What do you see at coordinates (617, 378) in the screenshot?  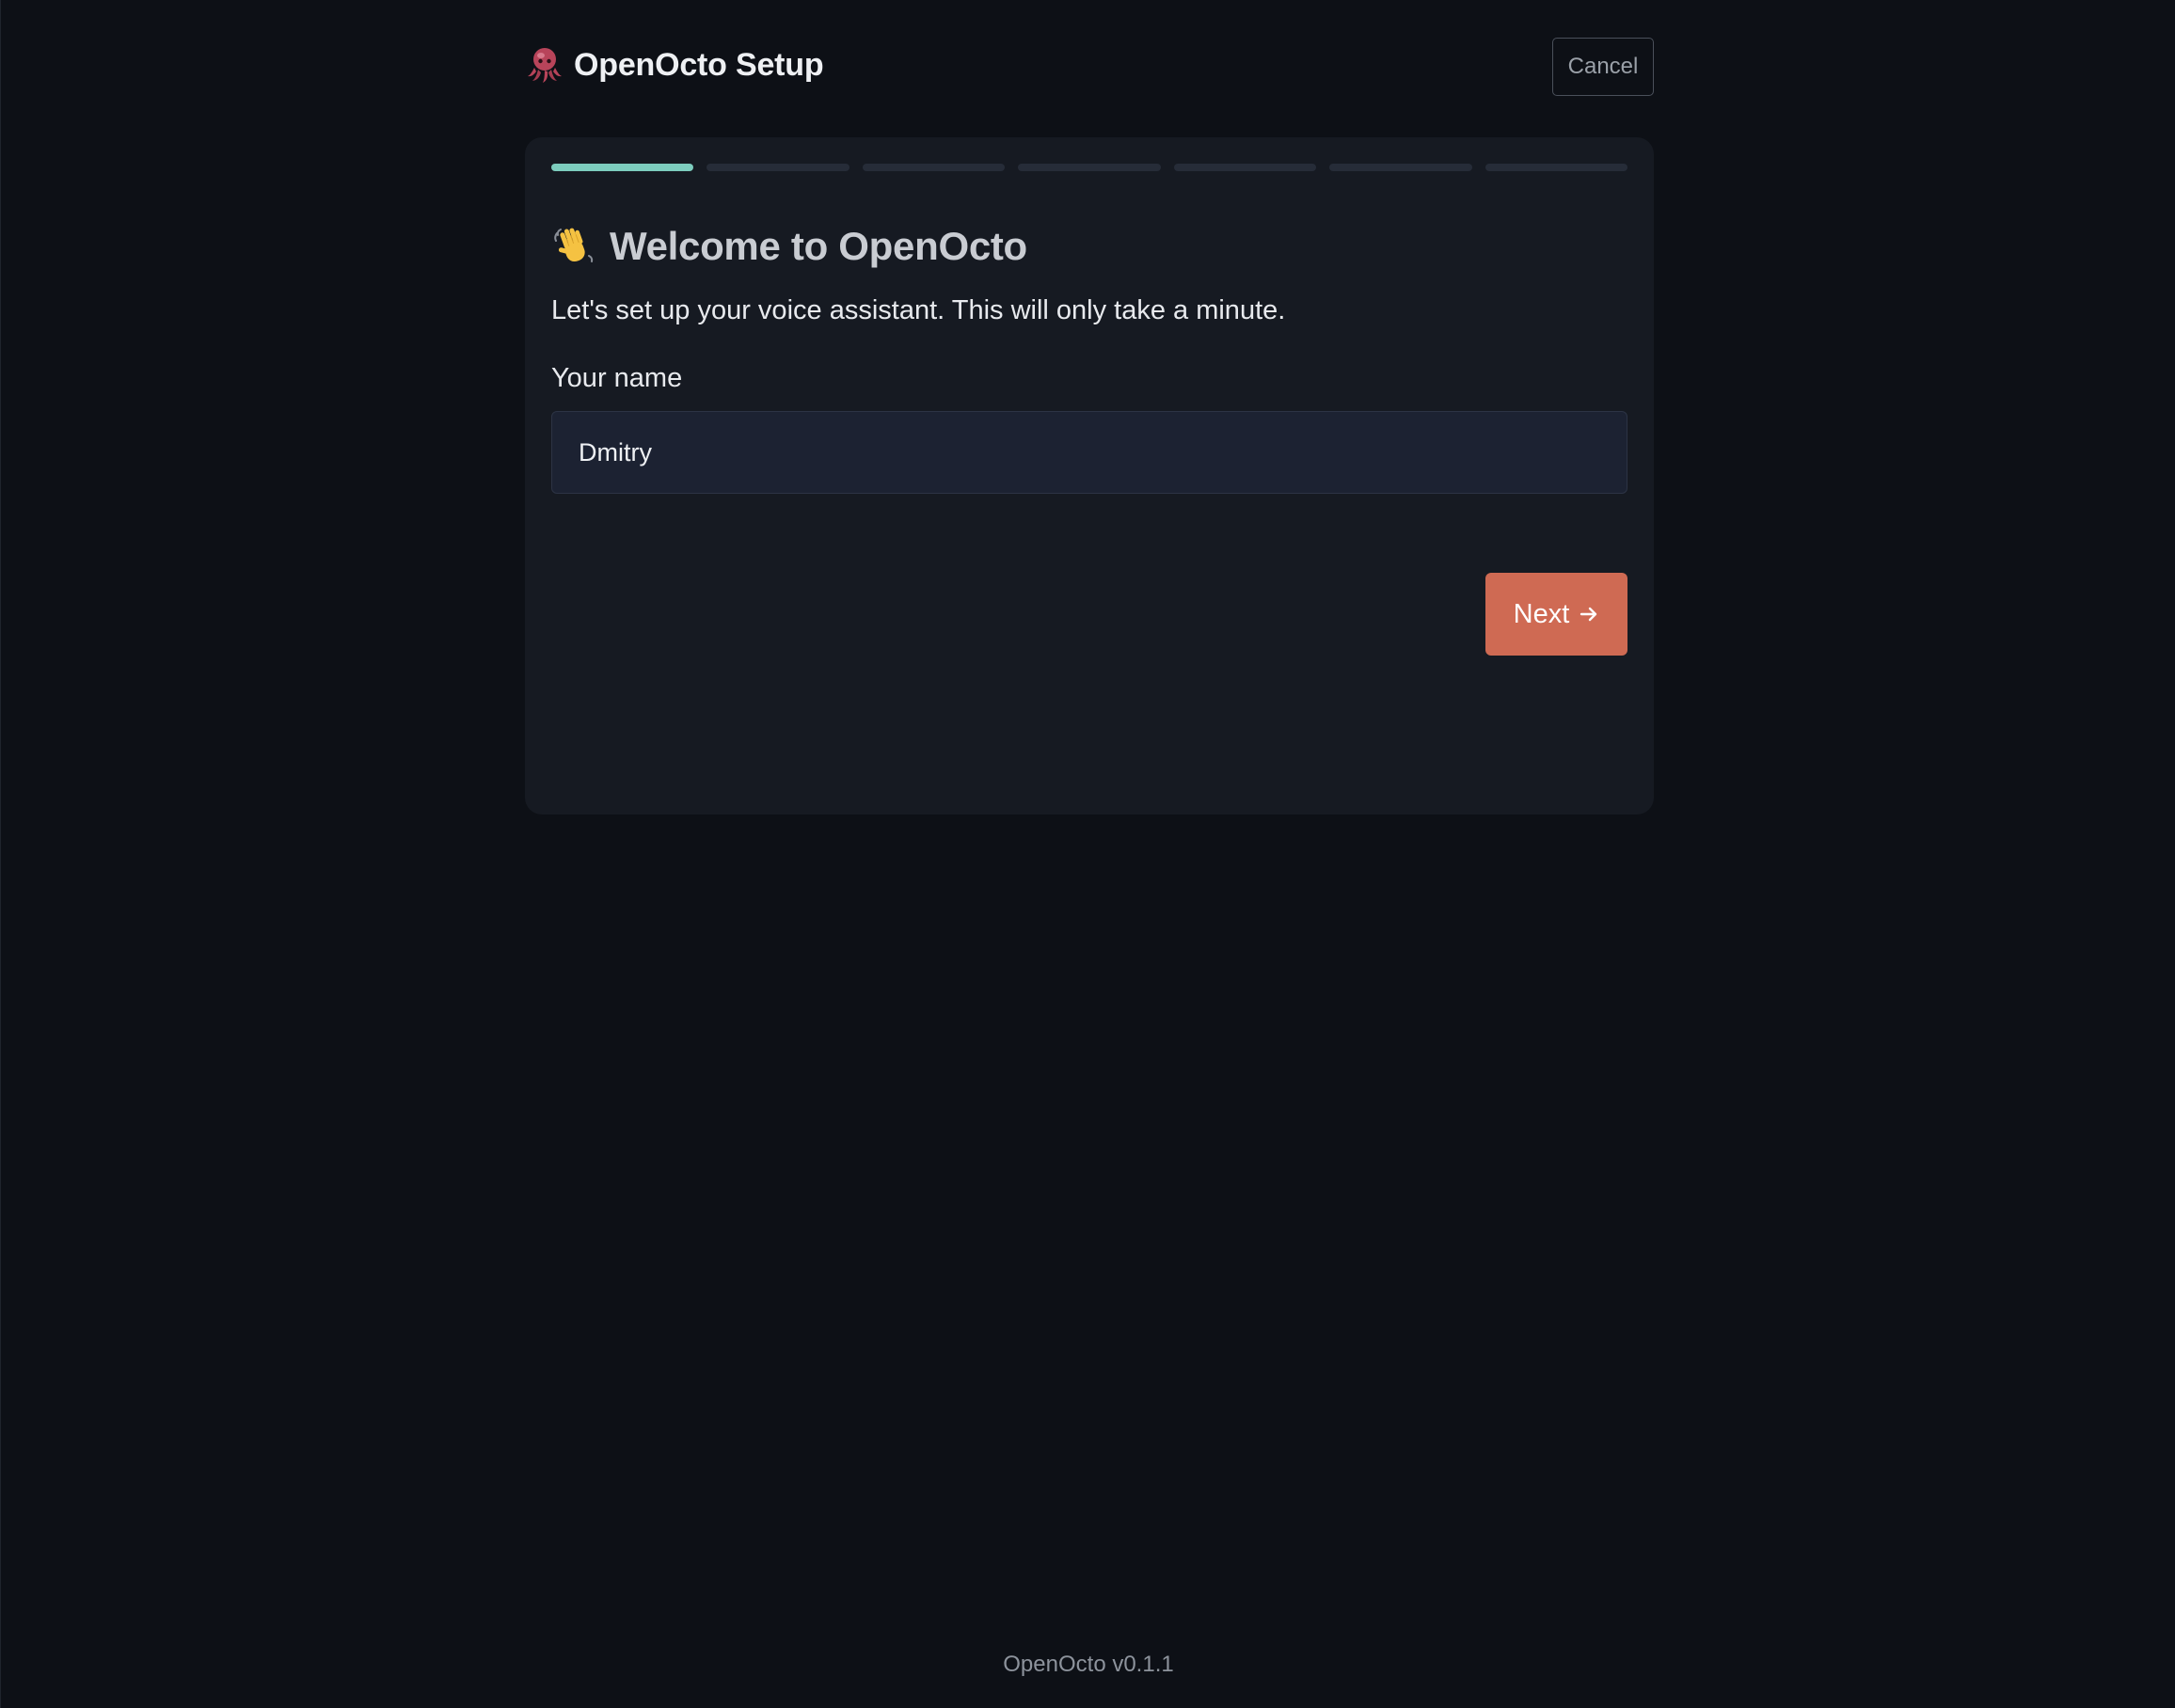 I see `name-field-label: Your name` at bounding box center [617, 378].